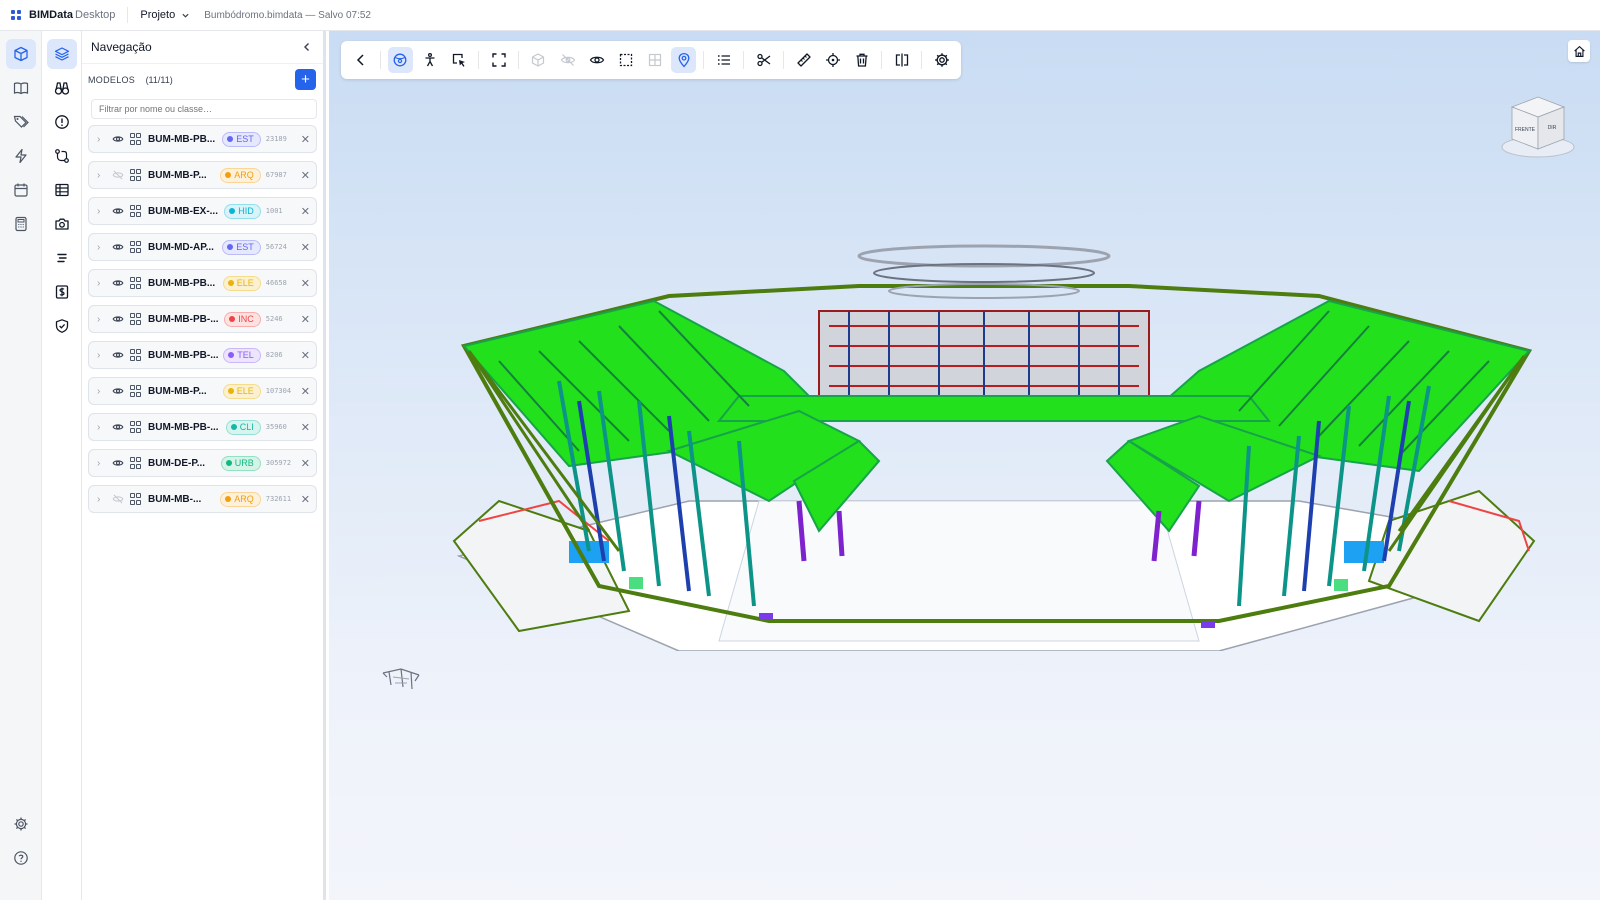 The height and width of the screenshot is (900, 1600). Describe the element at coordinates (498, 60) in the screenshot. I see `fullscreen-button` at that location.